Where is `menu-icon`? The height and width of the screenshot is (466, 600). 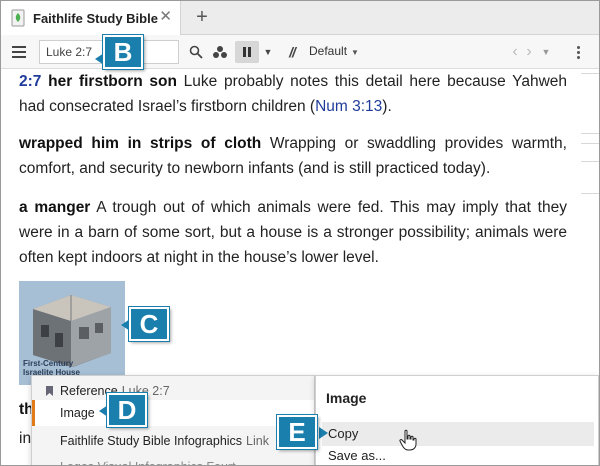
menu-icon is located at coordinates (19, 52).